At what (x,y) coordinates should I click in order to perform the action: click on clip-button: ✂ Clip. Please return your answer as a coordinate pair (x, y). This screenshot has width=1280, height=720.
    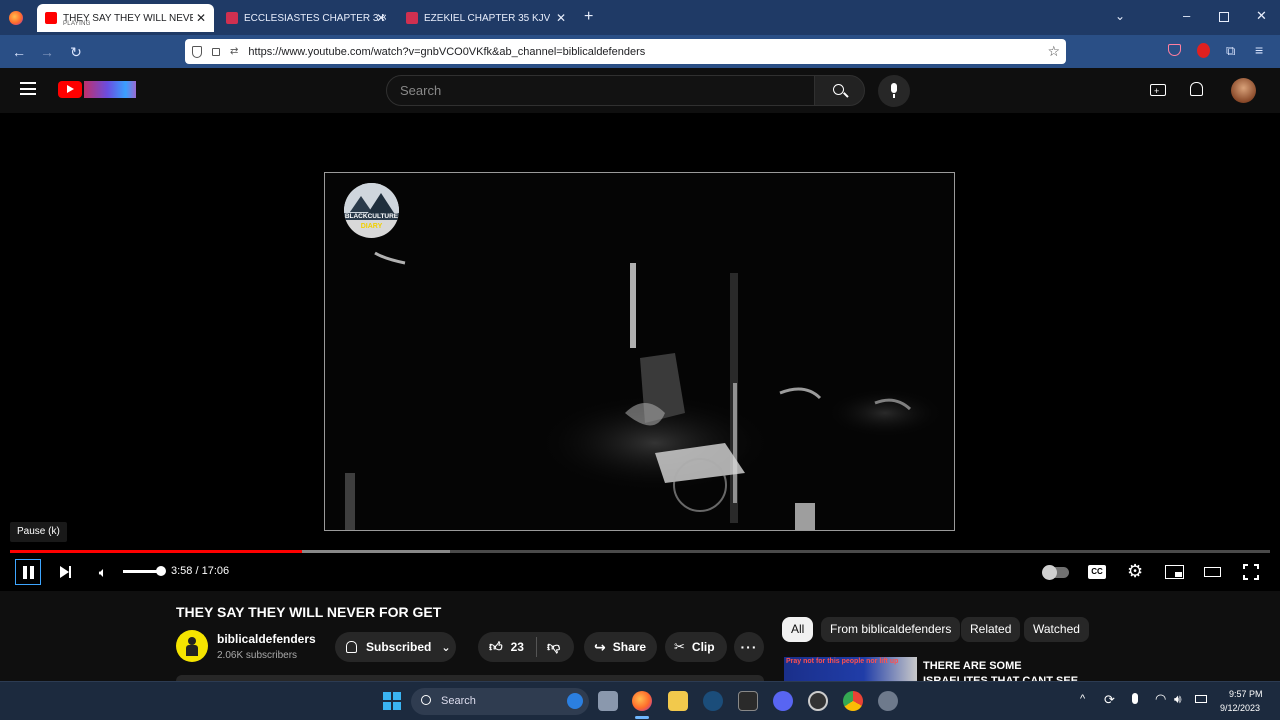
    Looking at the image, I should click on (696, 647).